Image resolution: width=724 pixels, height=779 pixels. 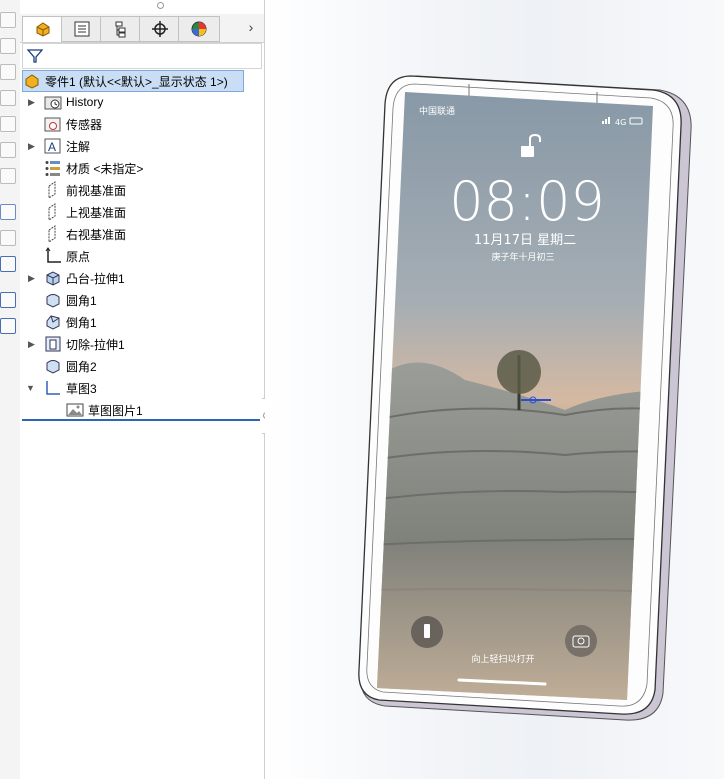 I want to click on feature-manager-icon, so click(x=43, y=29).